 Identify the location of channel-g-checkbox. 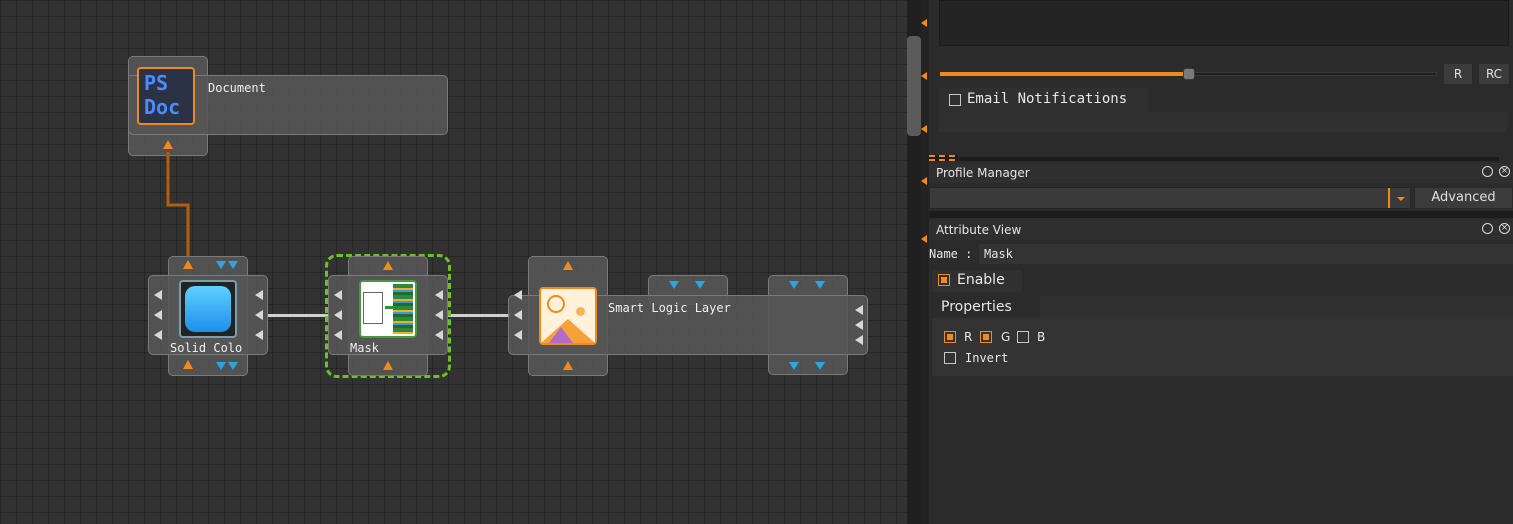
(986, 337).